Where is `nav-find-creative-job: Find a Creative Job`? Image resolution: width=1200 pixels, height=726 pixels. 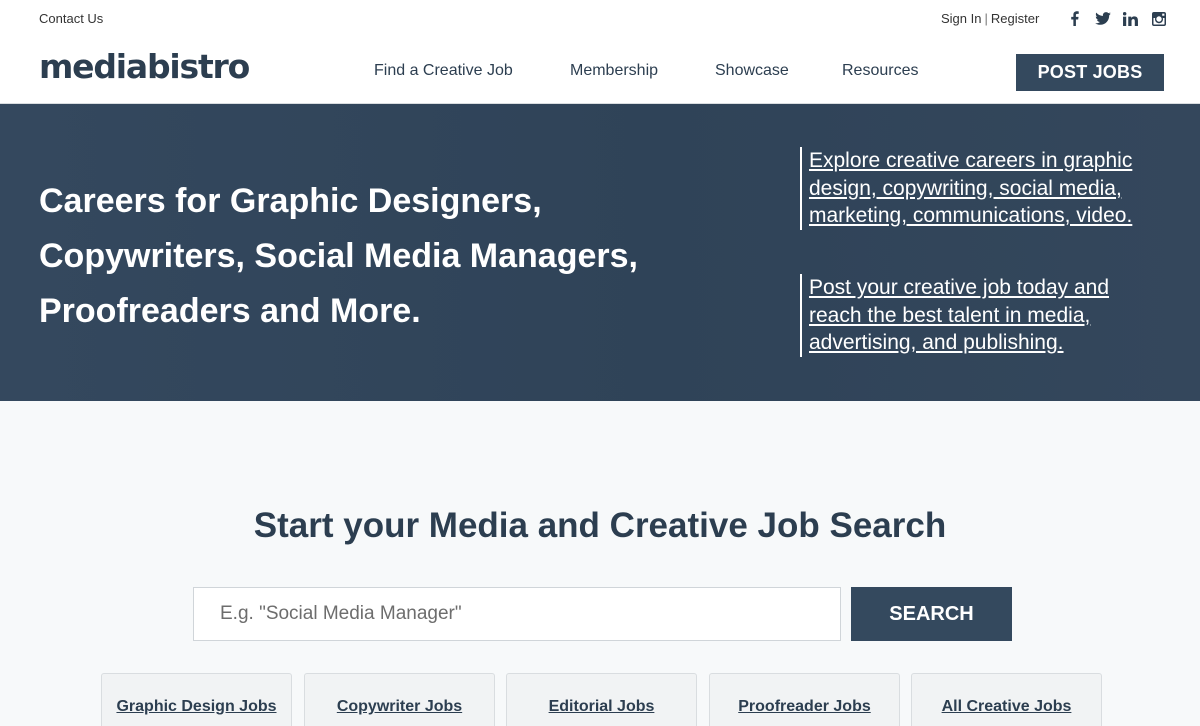 nav-find-creative-job: Find a Creative Job is located at coordinates (443, 71).